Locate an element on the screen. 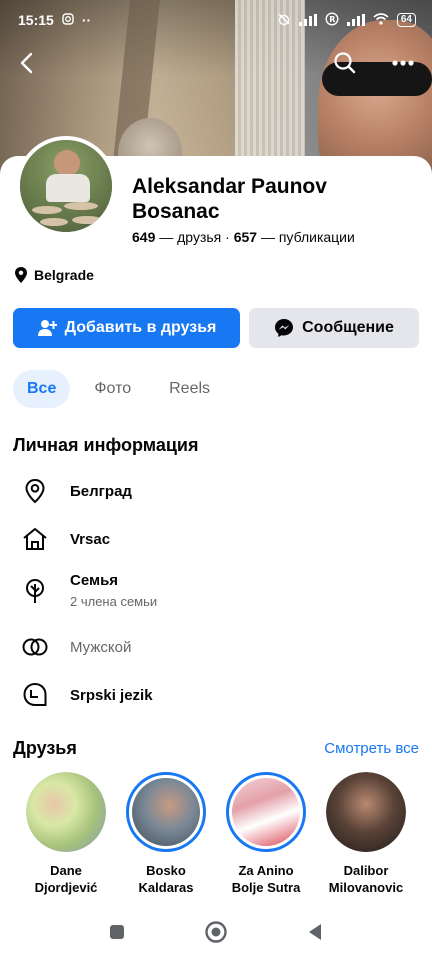 The height and width of the screenshot is (960, 432). posts-count-label: — публикации is located at coordinates (307, 237).